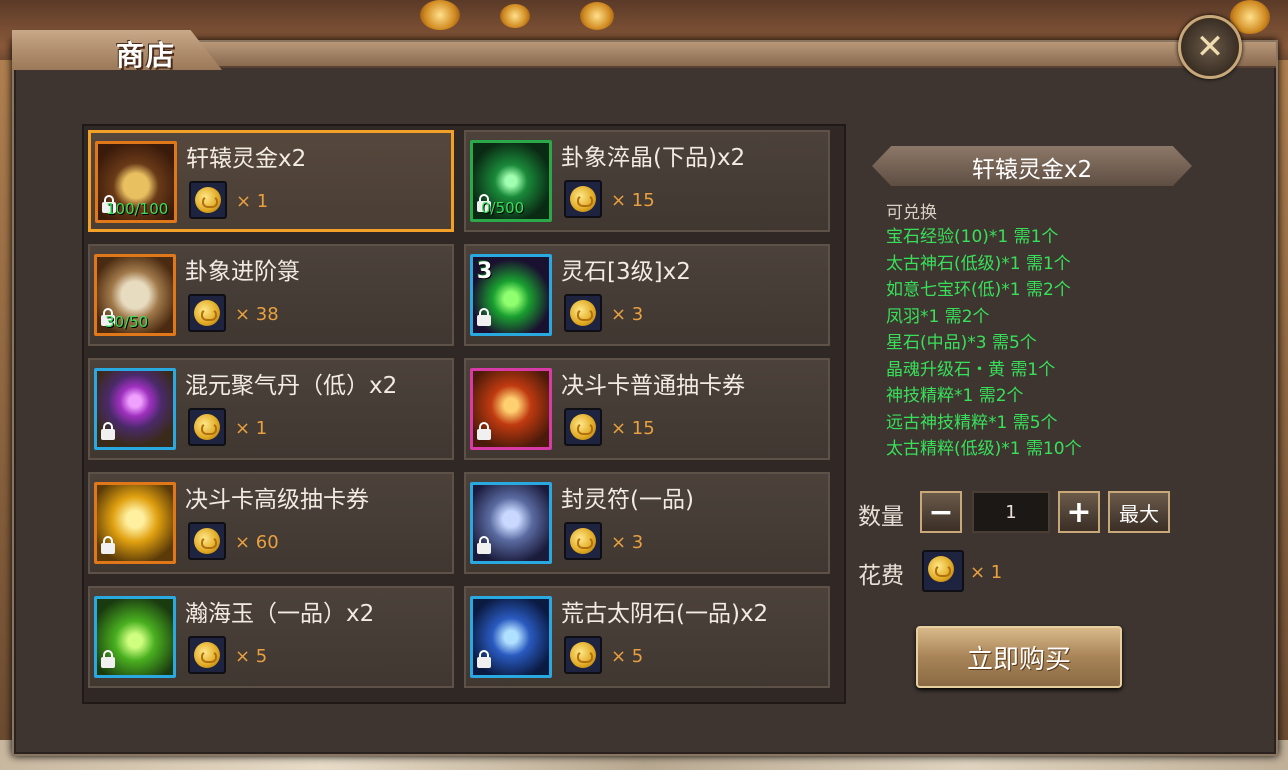 The height and width of the screenshot is (770, 1288). What do you see at coordinates (972, 422) in the screenshot?
I see `reward-item: 远古神技精粹*1 需5个` at bounding box center [972, 422].